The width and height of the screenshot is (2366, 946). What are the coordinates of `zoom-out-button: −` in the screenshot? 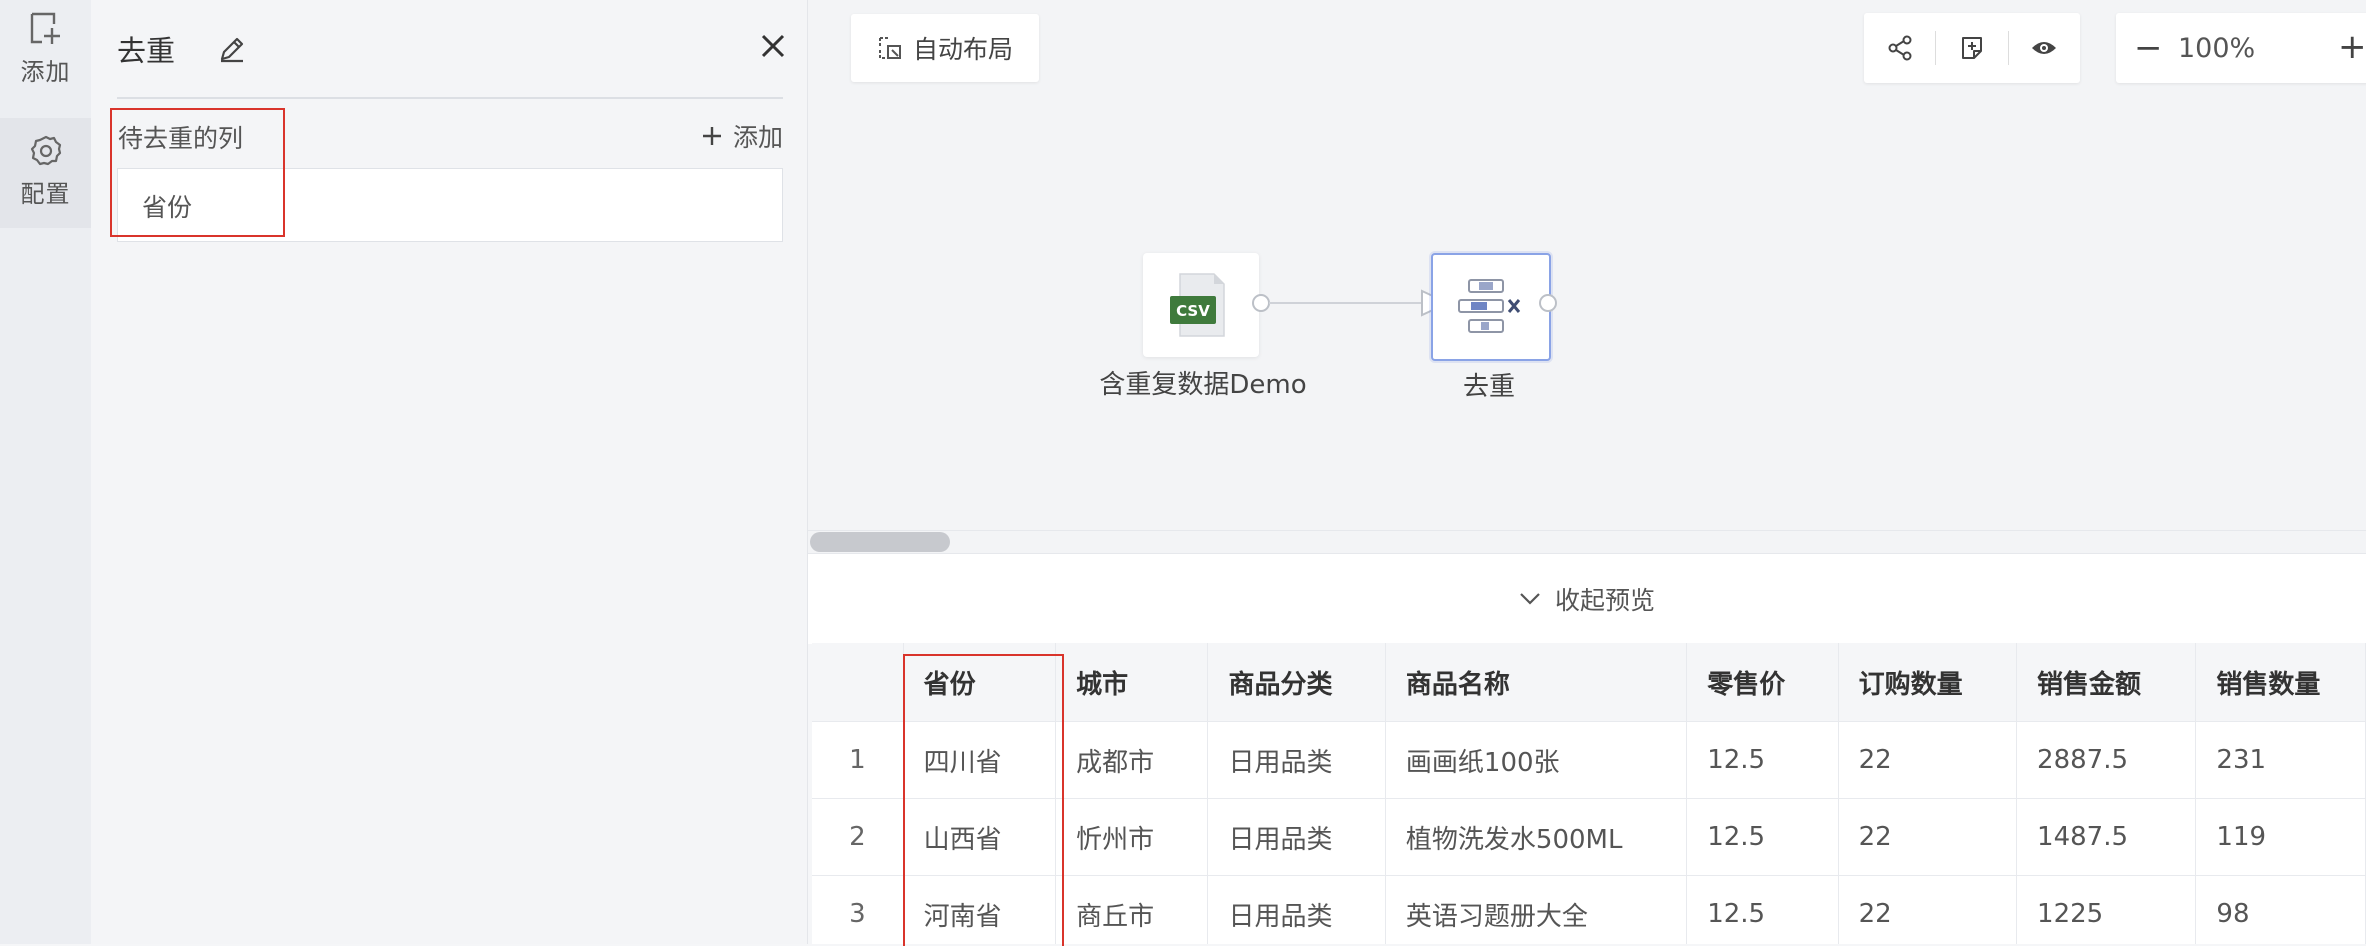 It's located at (2148, 48).